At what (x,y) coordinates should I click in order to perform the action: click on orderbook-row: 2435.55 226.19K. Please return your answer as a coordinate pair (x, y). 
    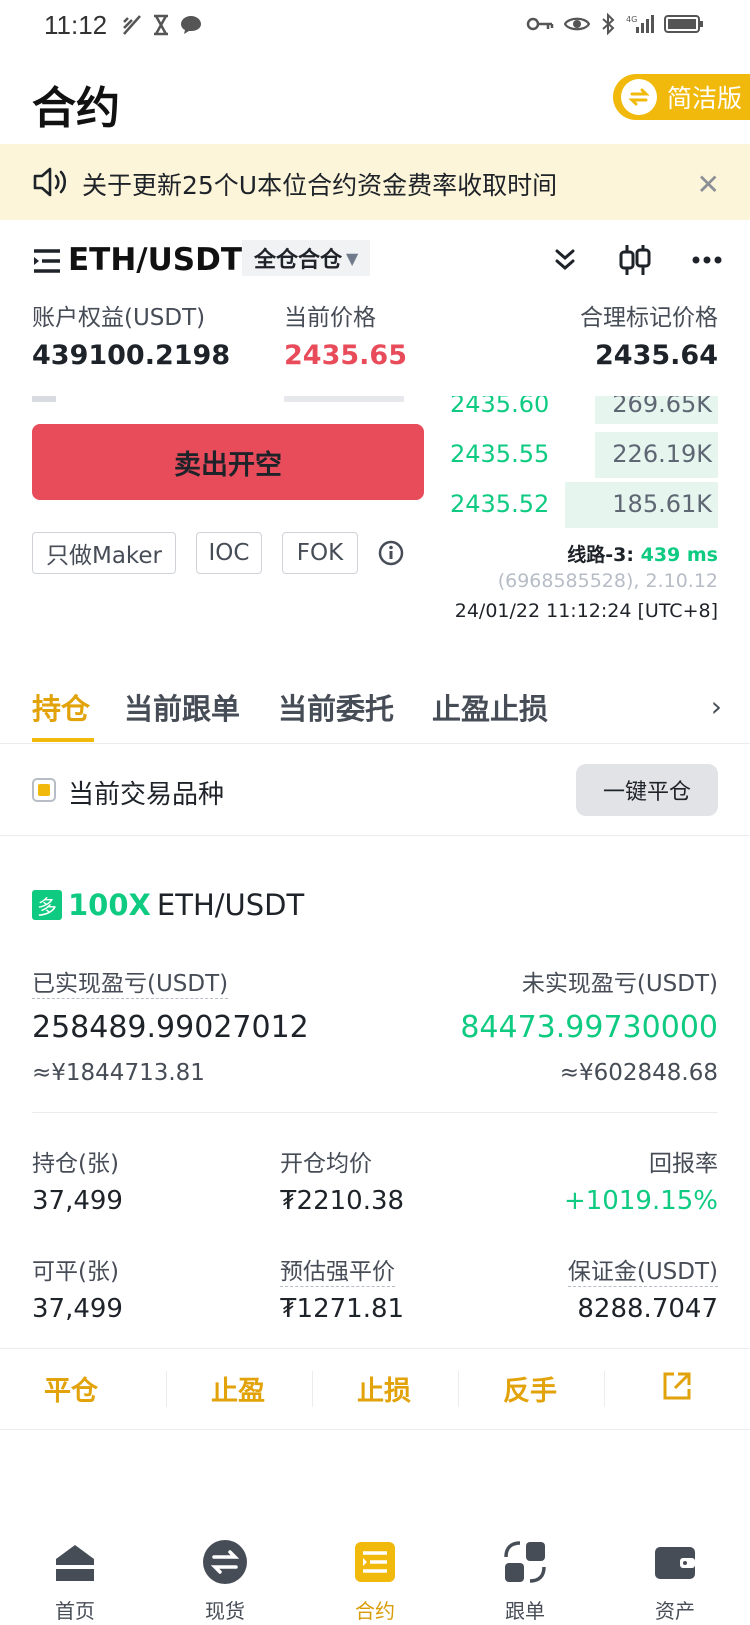
    Looking at the image, I should click on (584, 455).